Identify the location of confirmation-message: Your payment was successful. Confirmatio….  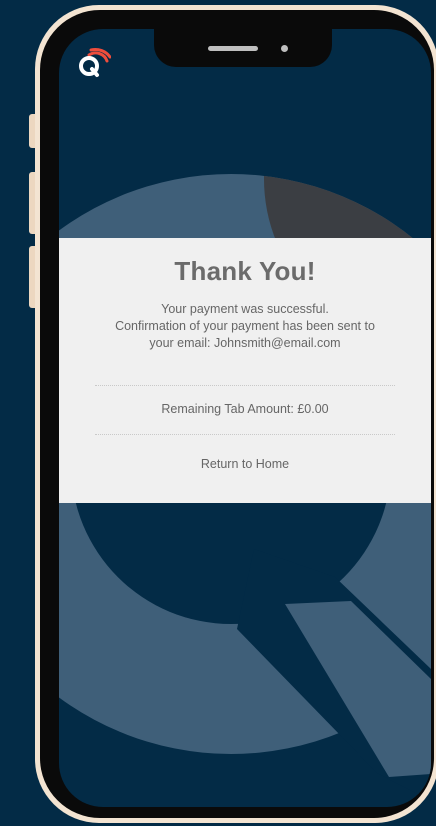
(245, 326).